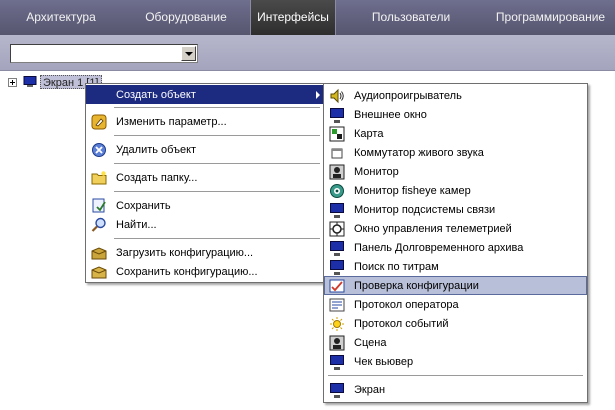 This screenshot has height=410, width=615. I want to click on submenu-item-label: Протокол событий, so click(401, 323).